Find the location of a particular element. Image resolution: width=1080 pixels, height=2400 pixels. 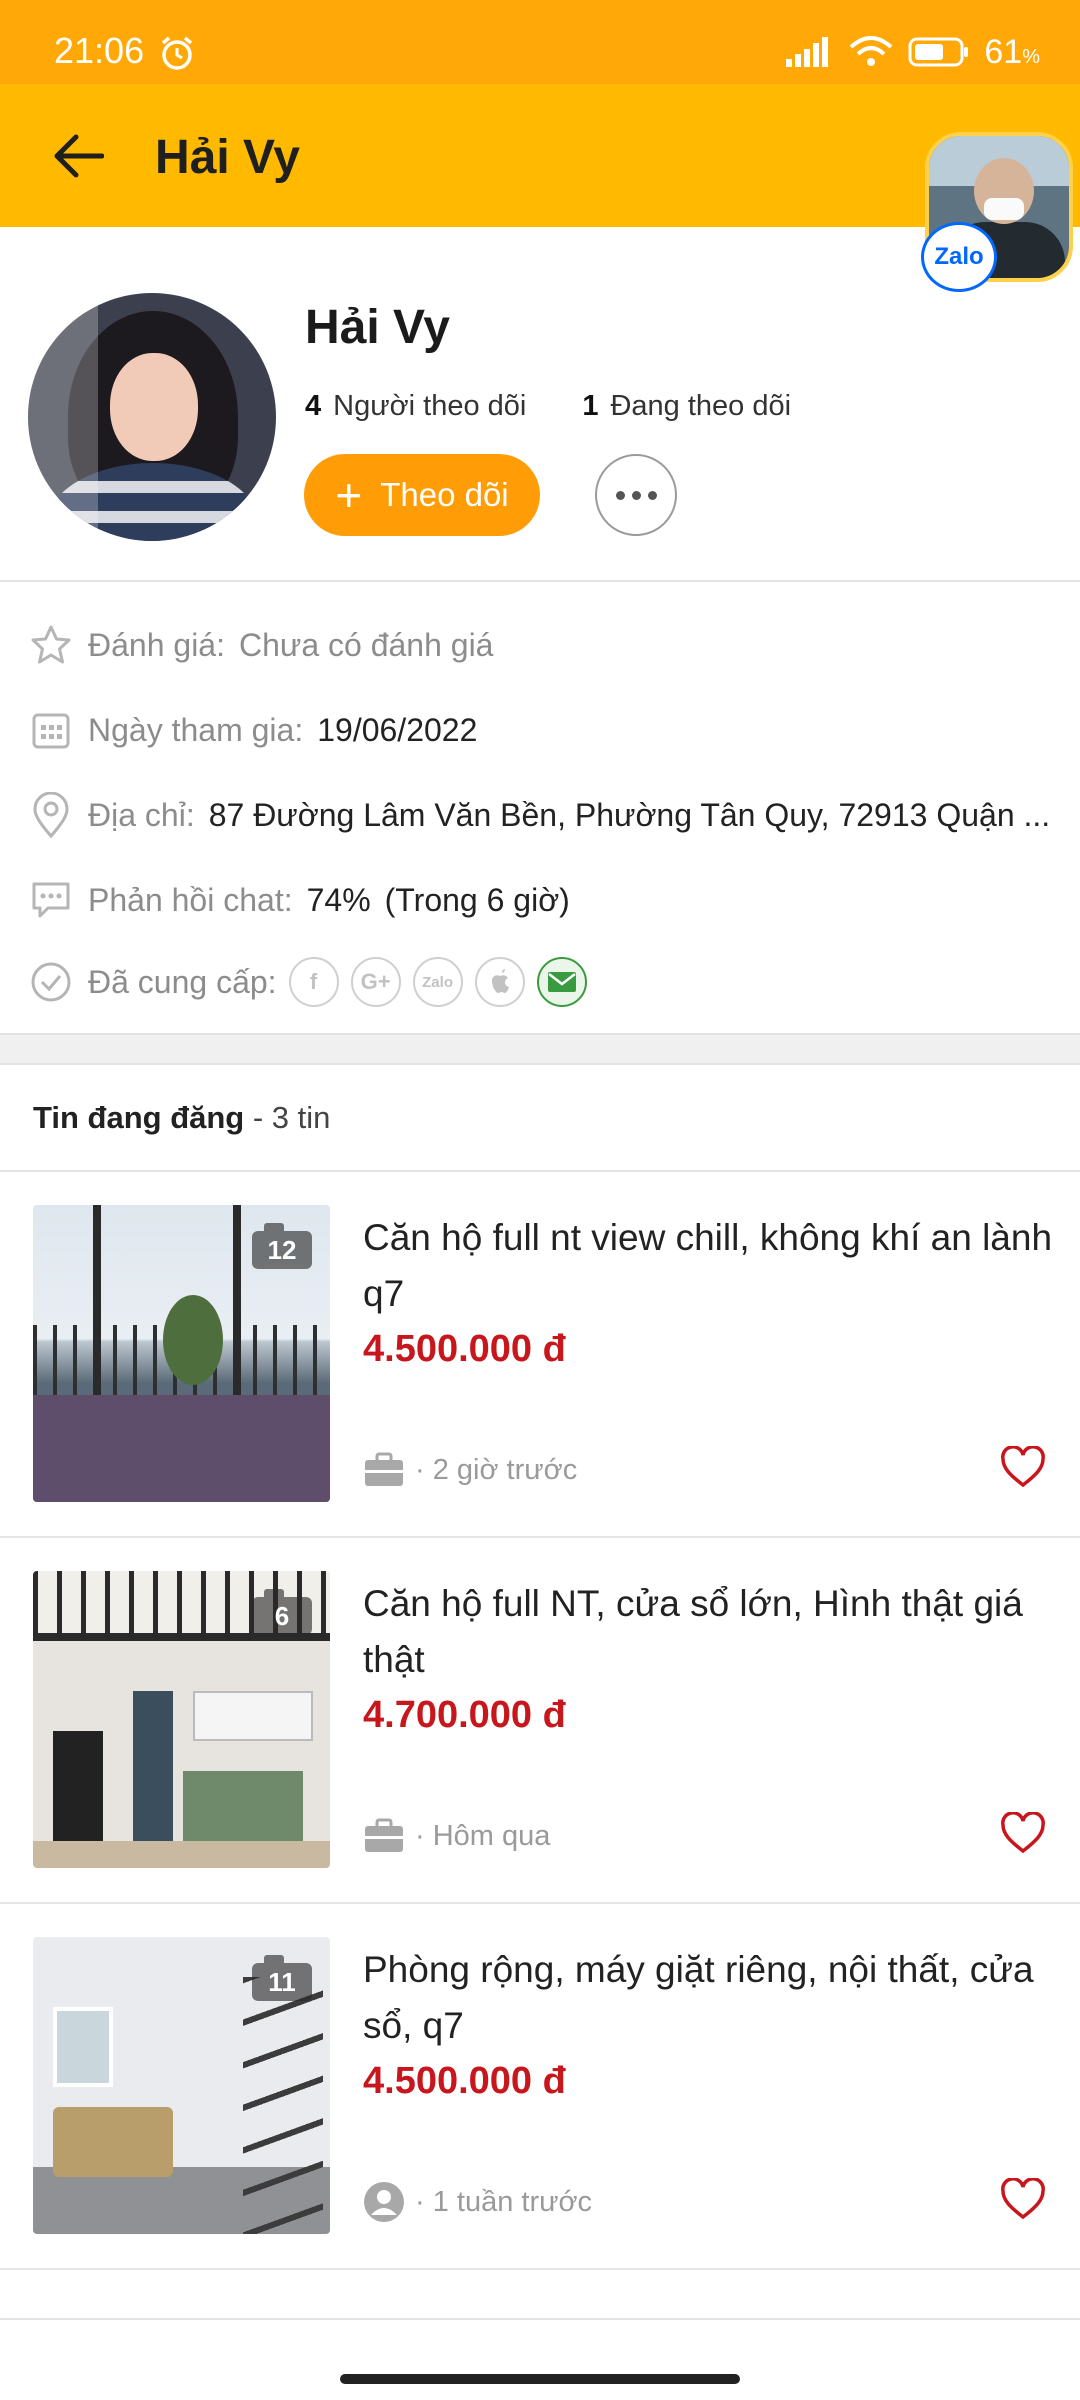

battery-icon is located at coordinates (938, 52).